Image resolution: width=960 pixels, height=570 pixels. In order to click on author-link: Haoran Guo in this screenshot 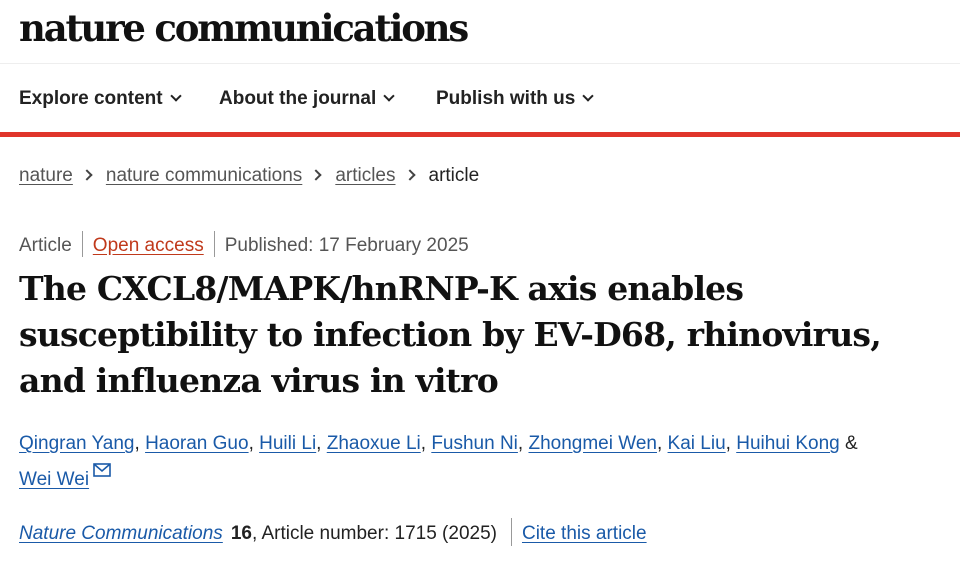, I will do `click(197, 443)`.